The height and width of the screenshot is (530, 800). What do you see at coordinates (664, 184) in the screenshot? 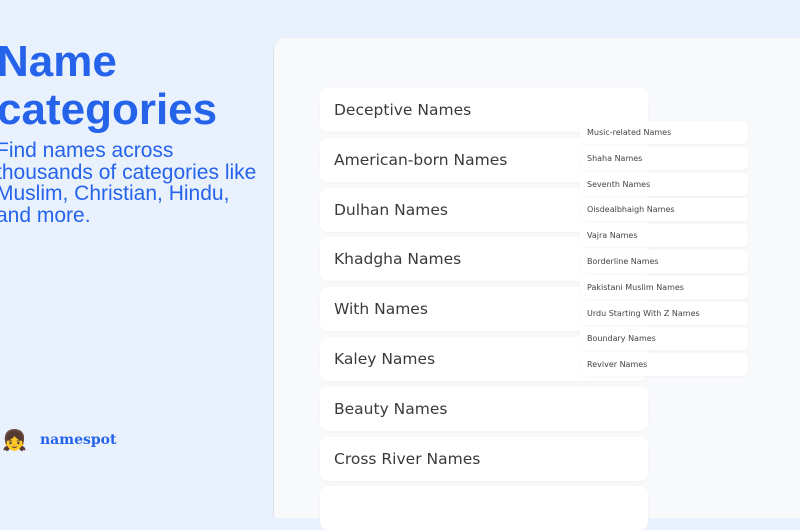
I see `mini-category-card: Seventh Names` at bounding box center [664, 184].